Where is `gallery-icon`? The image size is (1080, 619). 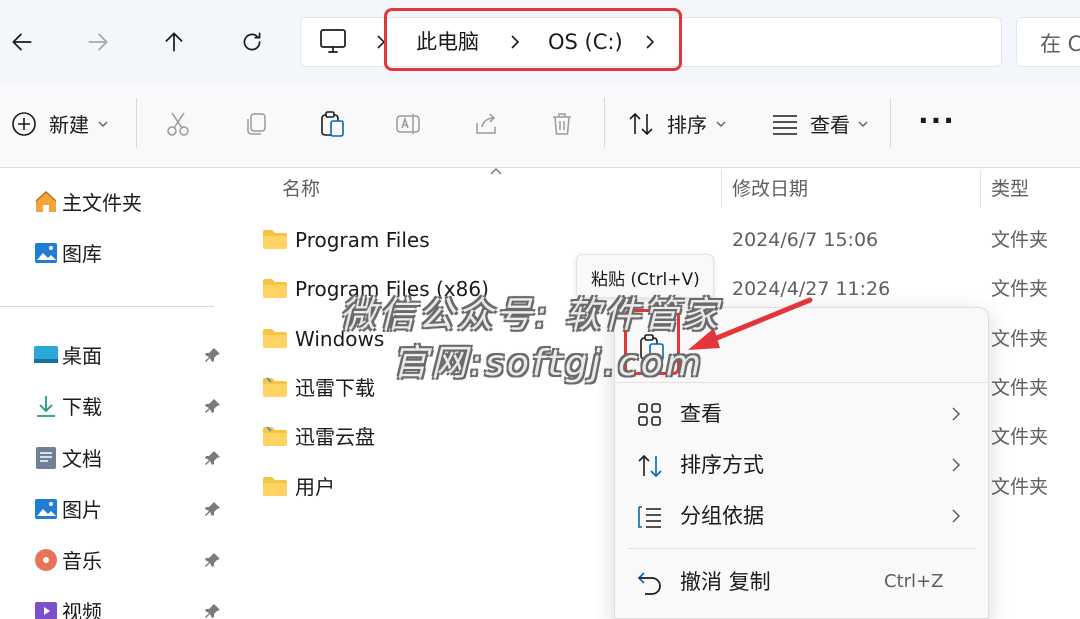 gallery-icon is located at coordinates (46, 253).